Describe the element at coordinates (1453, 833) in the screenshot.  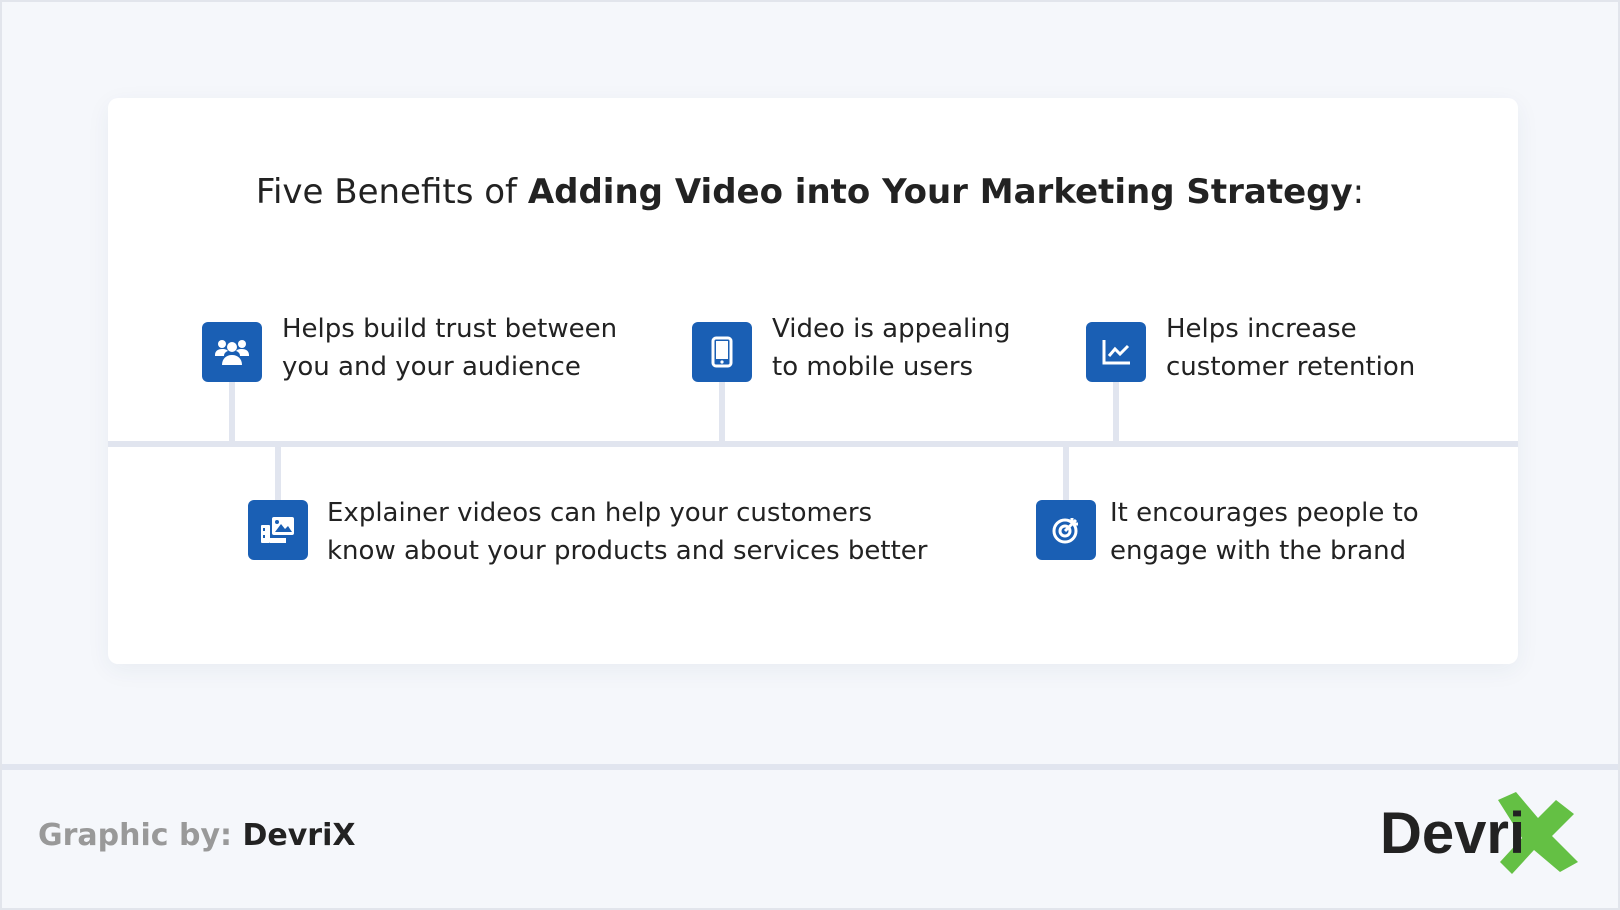
I see `logo-text: Devri` at that location.